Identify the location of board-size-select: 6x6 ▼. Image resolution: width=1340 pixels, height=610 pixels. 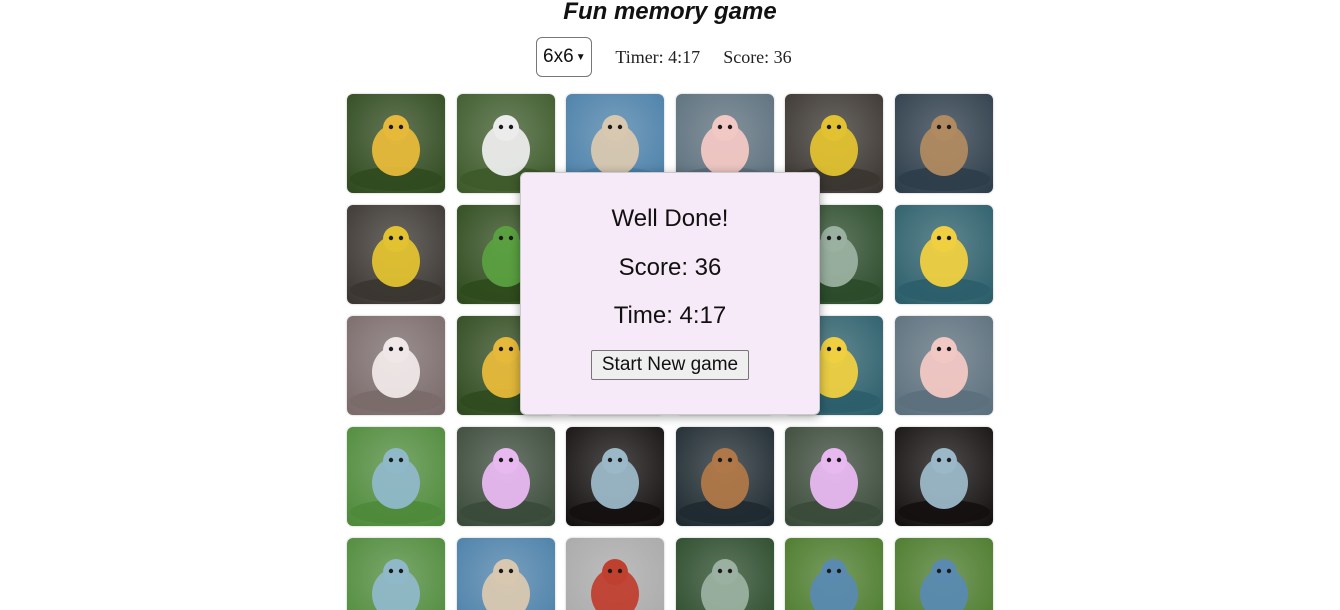
(564, 57).